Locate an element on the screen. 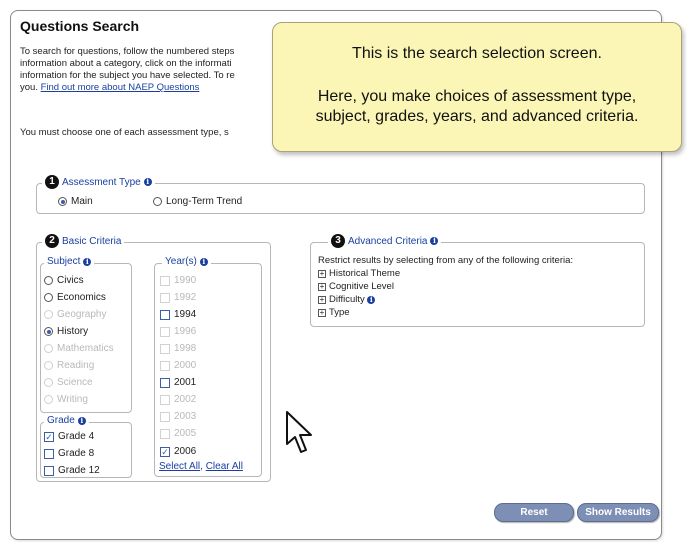 Image resolution: width=687 pixels, height=546 pixels. subject-label-text: Geography is located at coordinates (82, 314).